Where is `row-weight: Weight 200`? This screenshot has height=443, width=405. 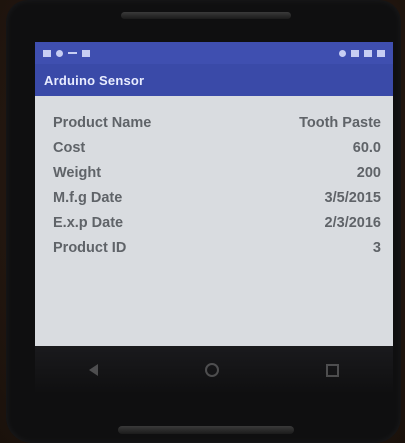 row-weight: Weight 200 is located at coordinates (218, 172).